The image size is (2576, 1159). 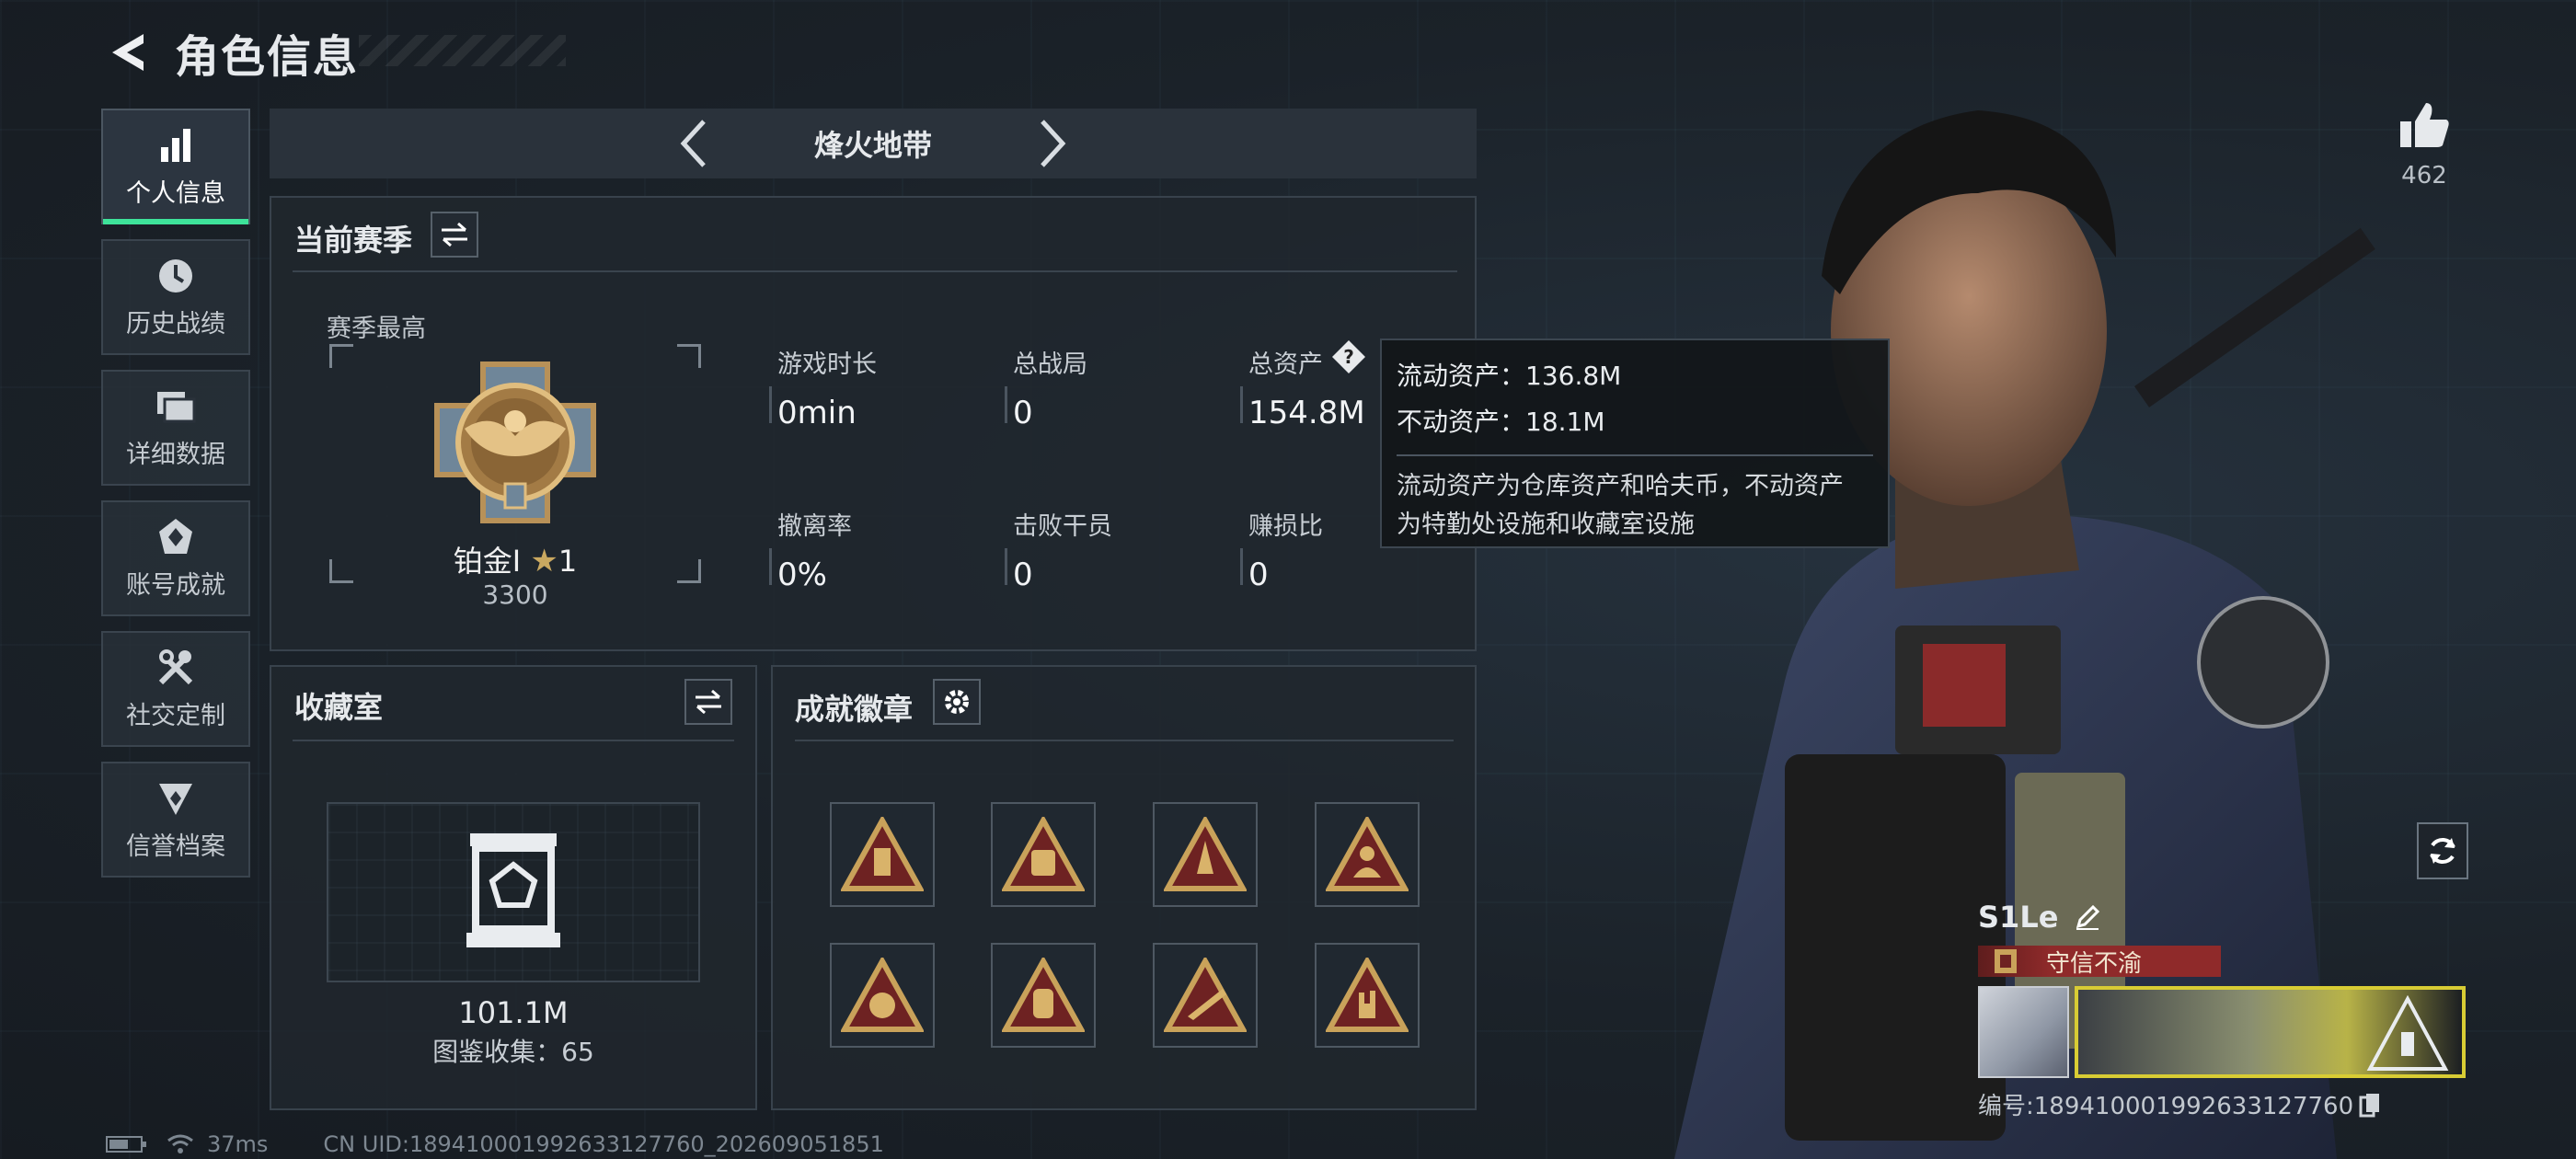 I want to click on player-id-row: 编号:18941000199263312776​0, so click(x=2222, y=1104).